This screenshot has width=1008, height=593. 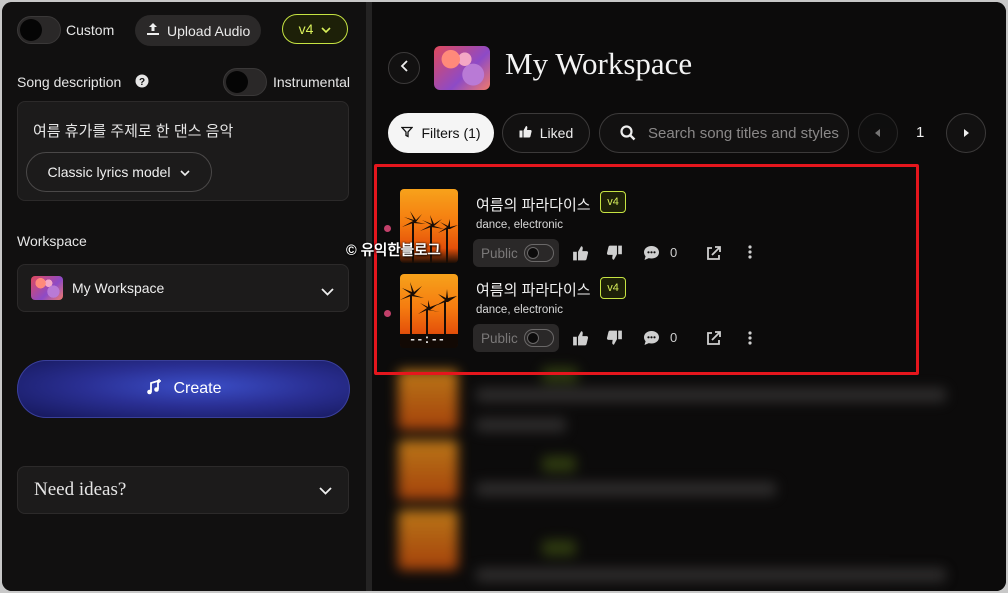 I want to click on thumbs-up-icon, so click(x=525, y=133).